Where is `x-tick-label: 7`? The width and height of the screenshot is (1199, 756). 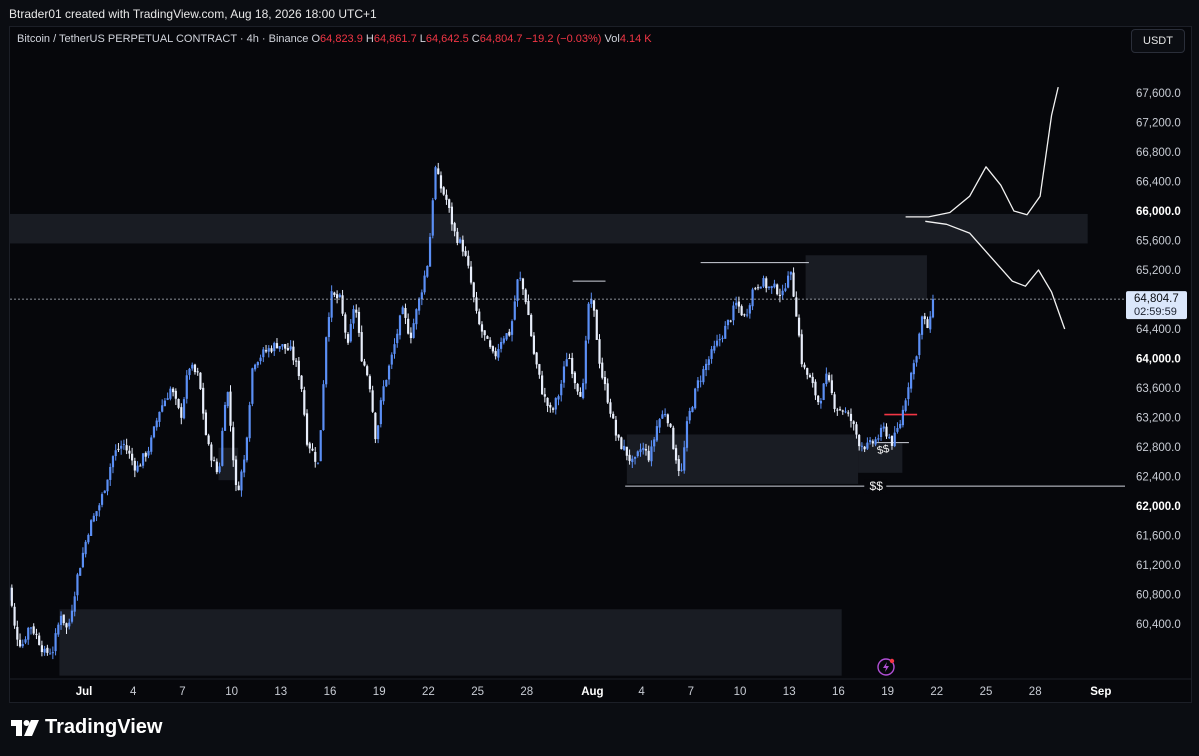 x-tick-label: 7 is located at coordinates (182, 692).